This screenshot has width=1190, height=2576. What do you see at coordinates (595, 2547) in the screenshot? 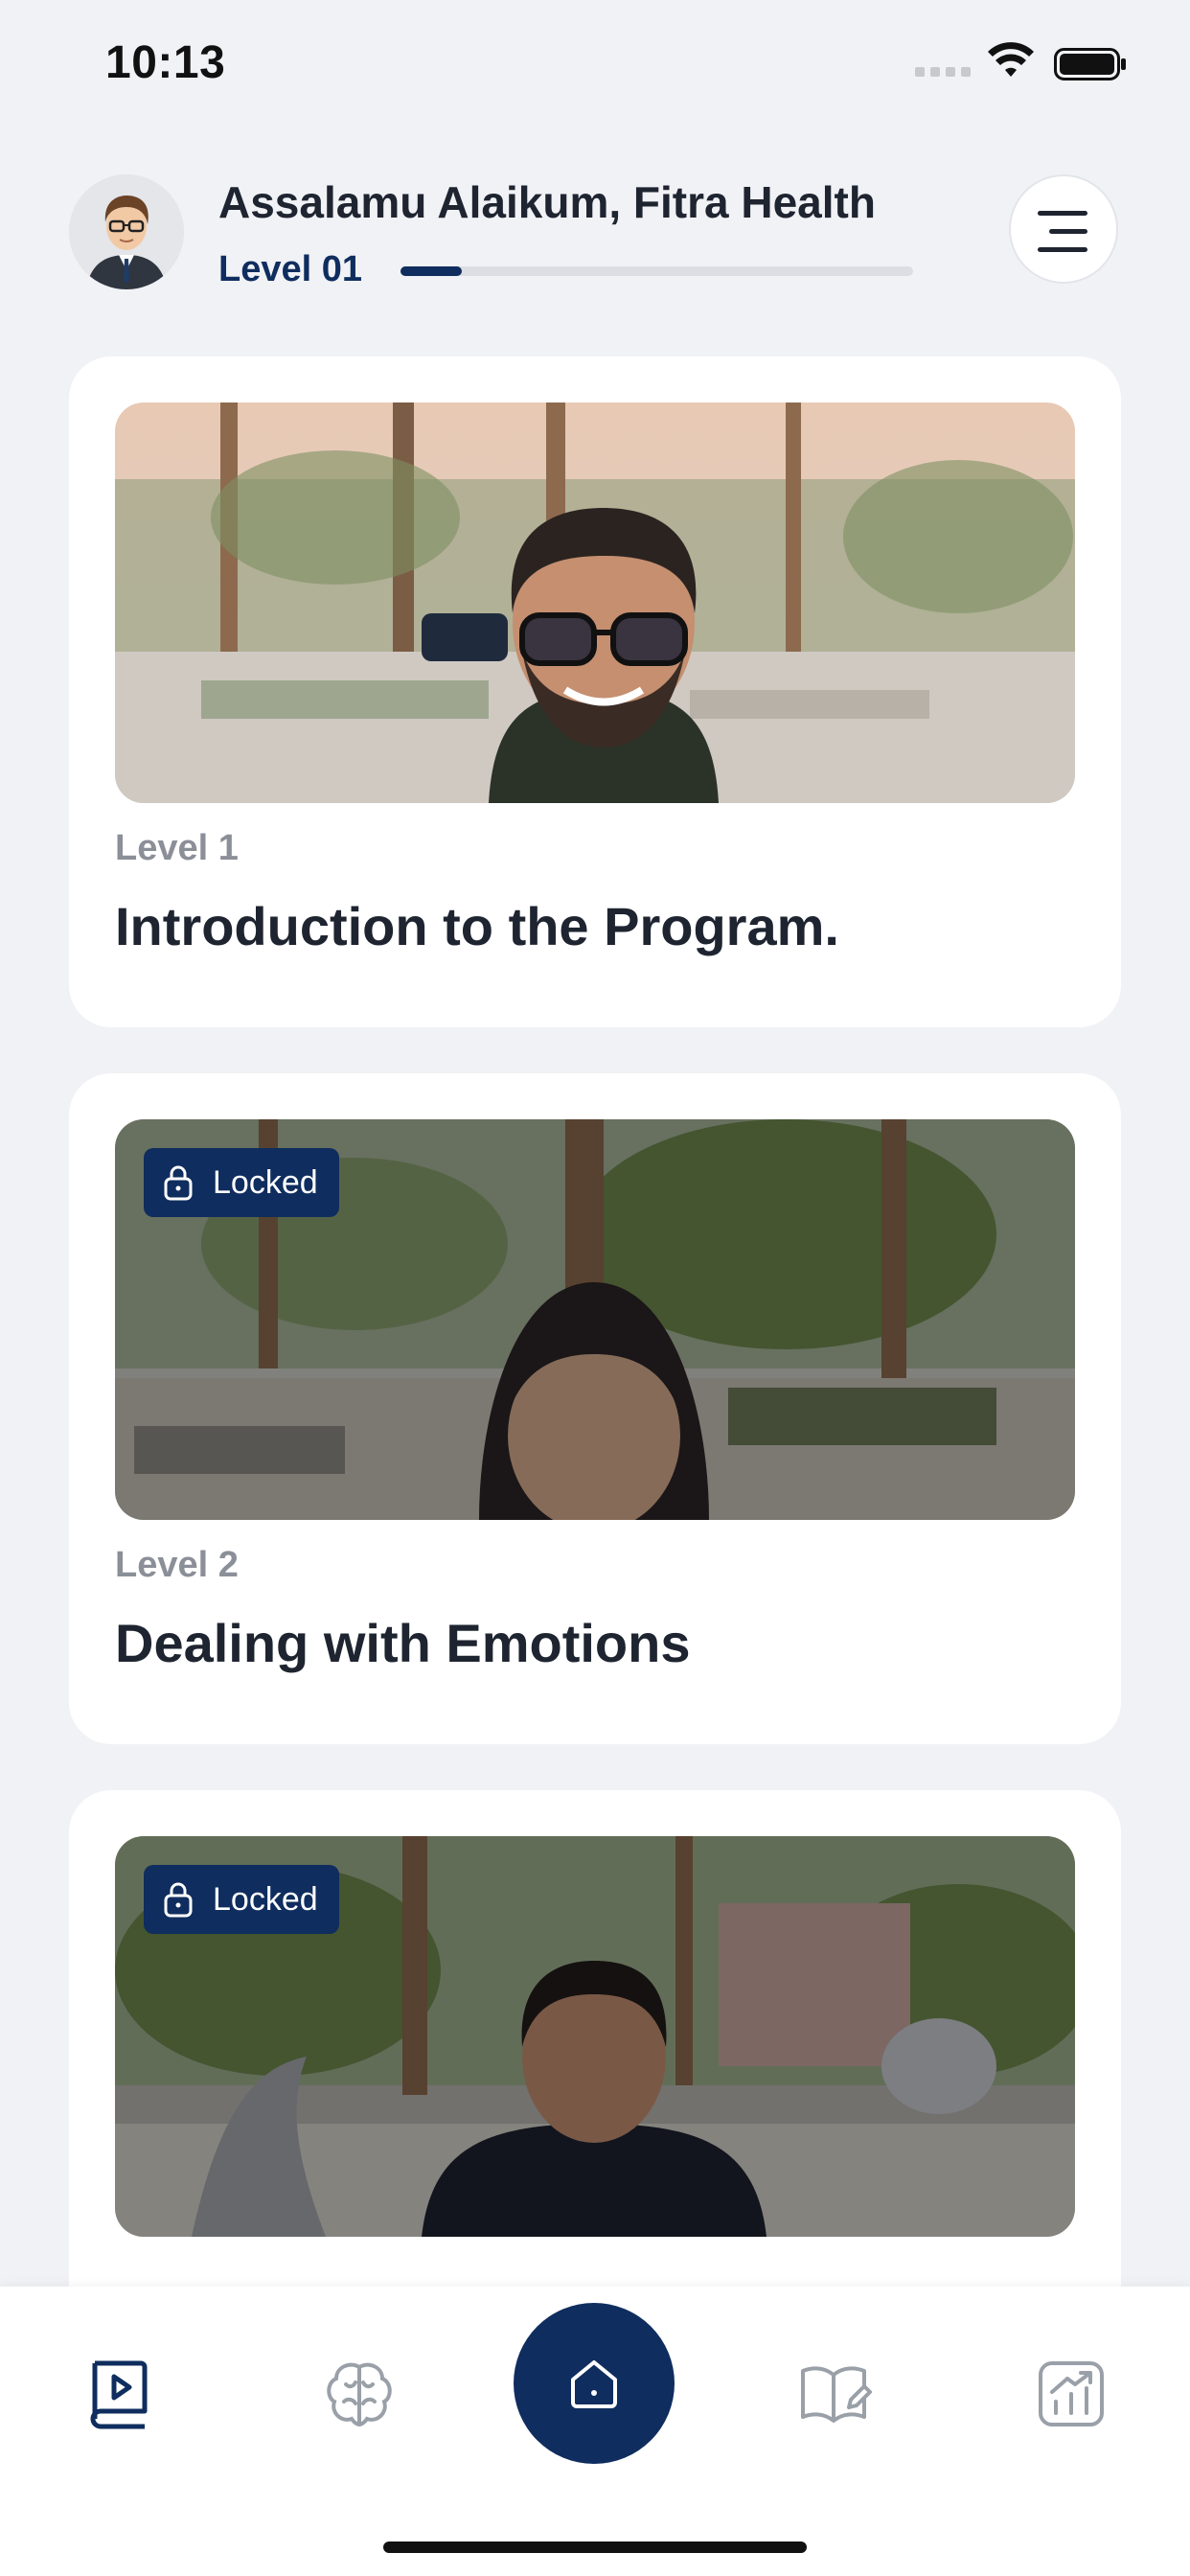
I see `home-indicator` at bounding box center [595, 2547].